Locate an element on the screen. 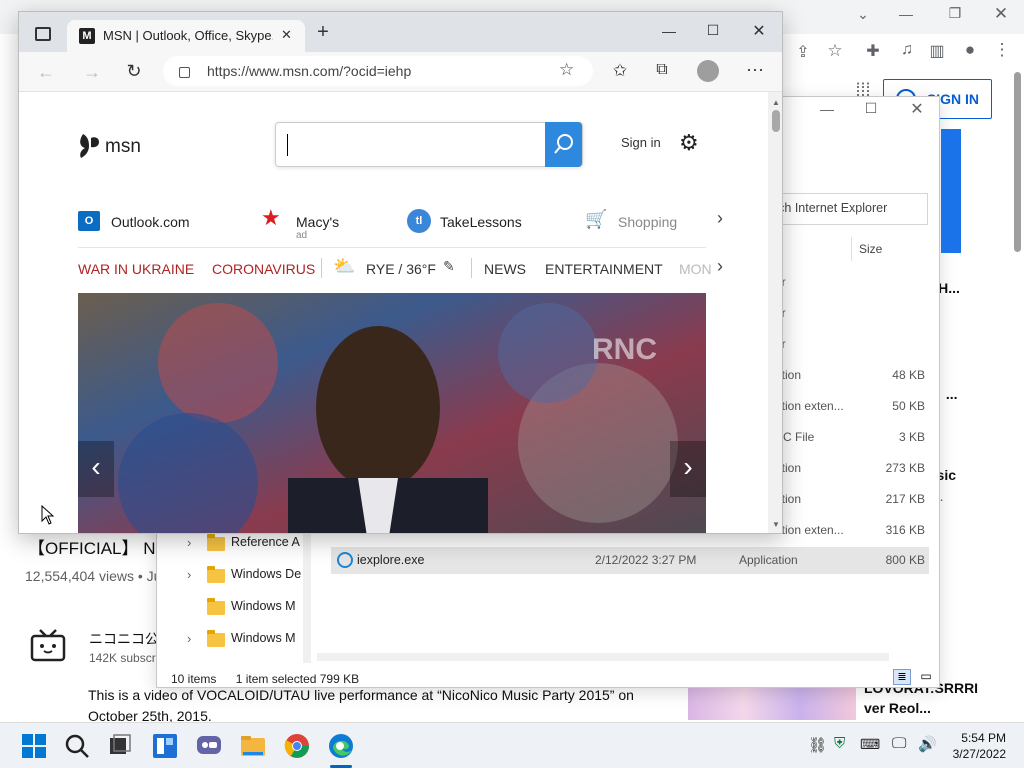  maximize-icon: ☐ is located at coordinates (713, 30).